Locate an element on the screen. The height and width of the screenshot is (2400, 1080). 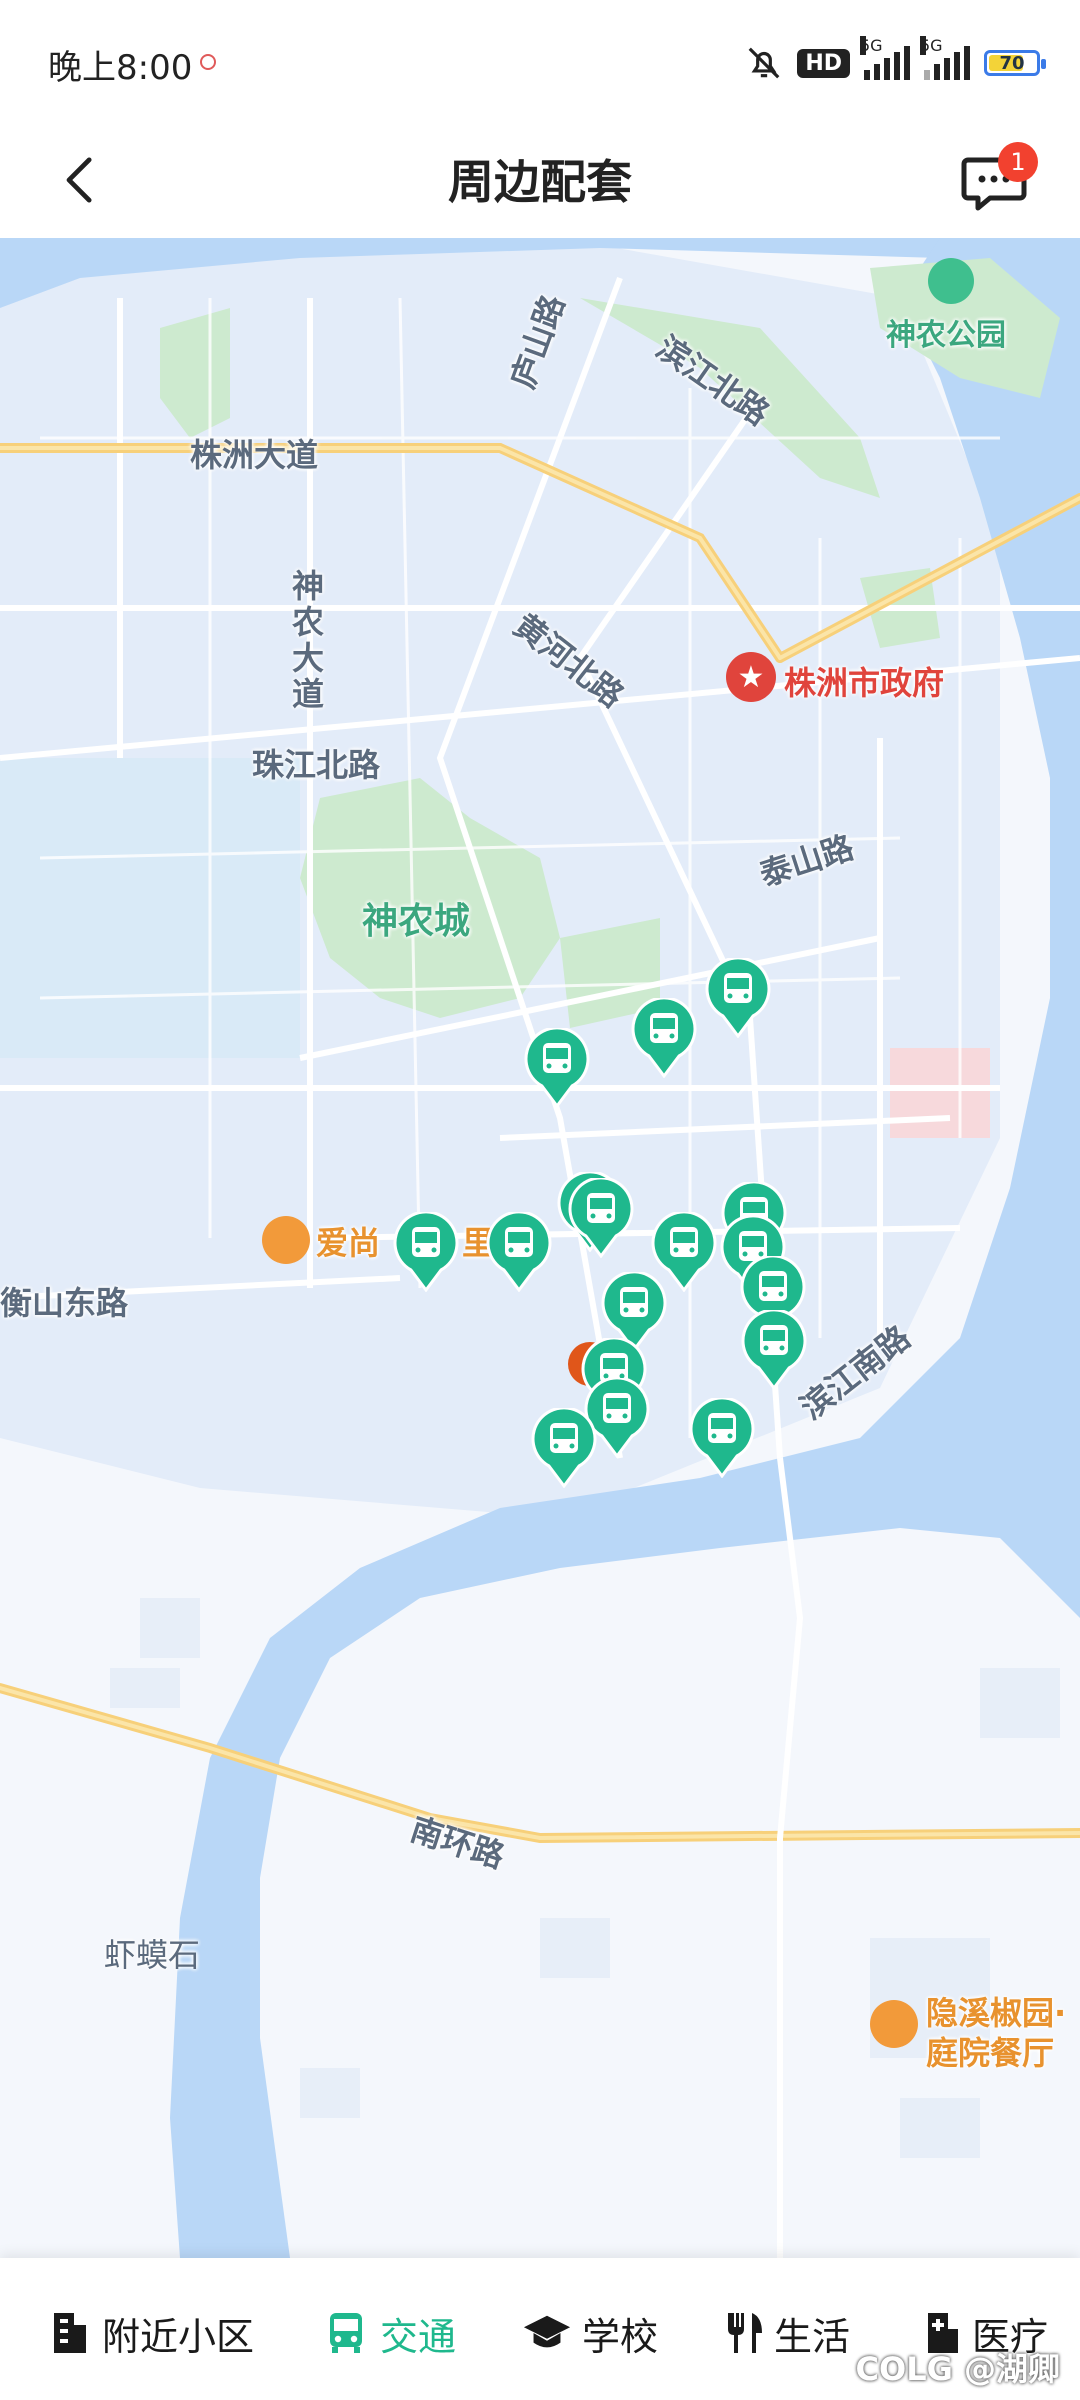
tab-schools: 学校 is located at coordinates (590, 2333).